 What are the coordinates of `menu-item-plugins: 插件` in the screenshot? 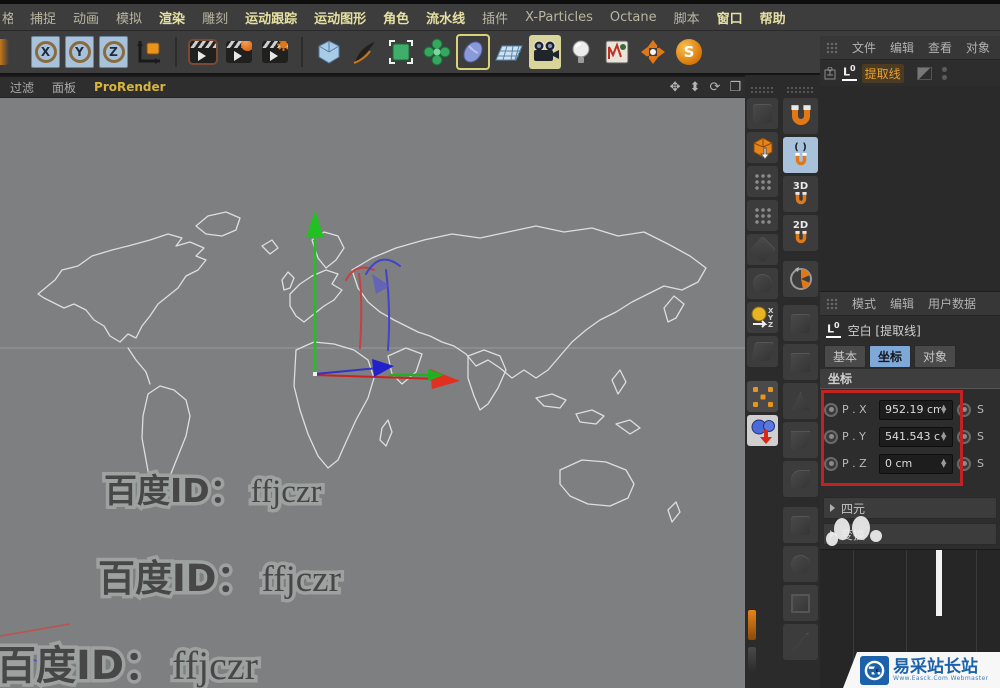 It's located at (495, 17).